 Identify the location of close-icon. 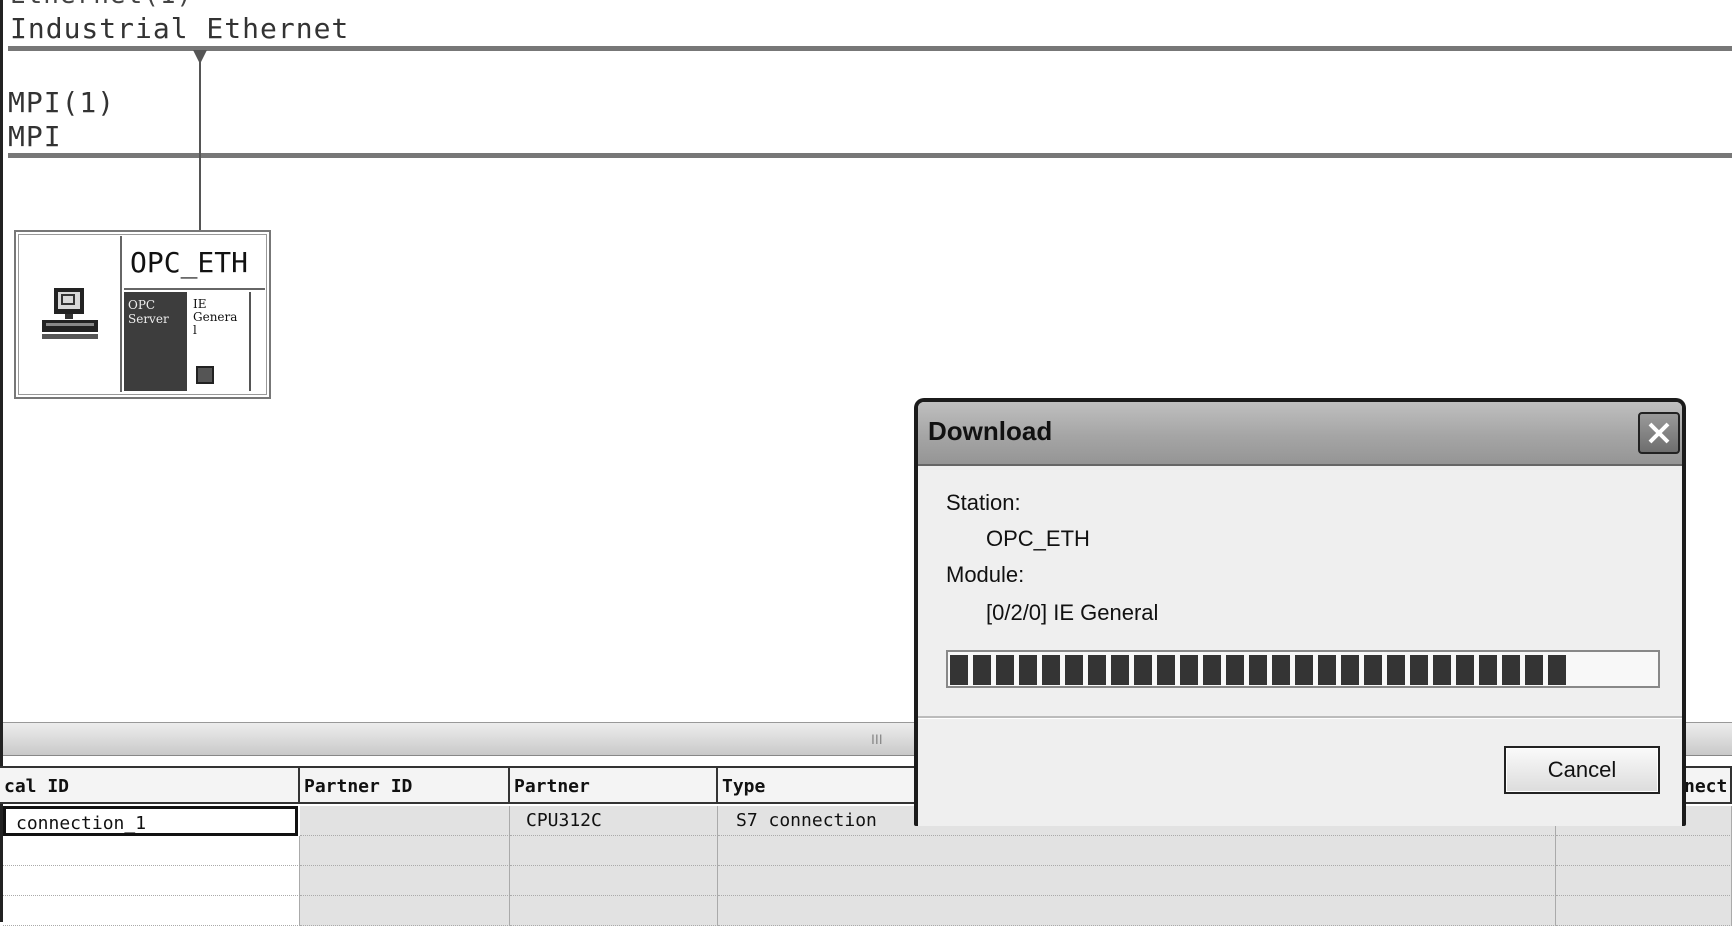
(1659, 433).